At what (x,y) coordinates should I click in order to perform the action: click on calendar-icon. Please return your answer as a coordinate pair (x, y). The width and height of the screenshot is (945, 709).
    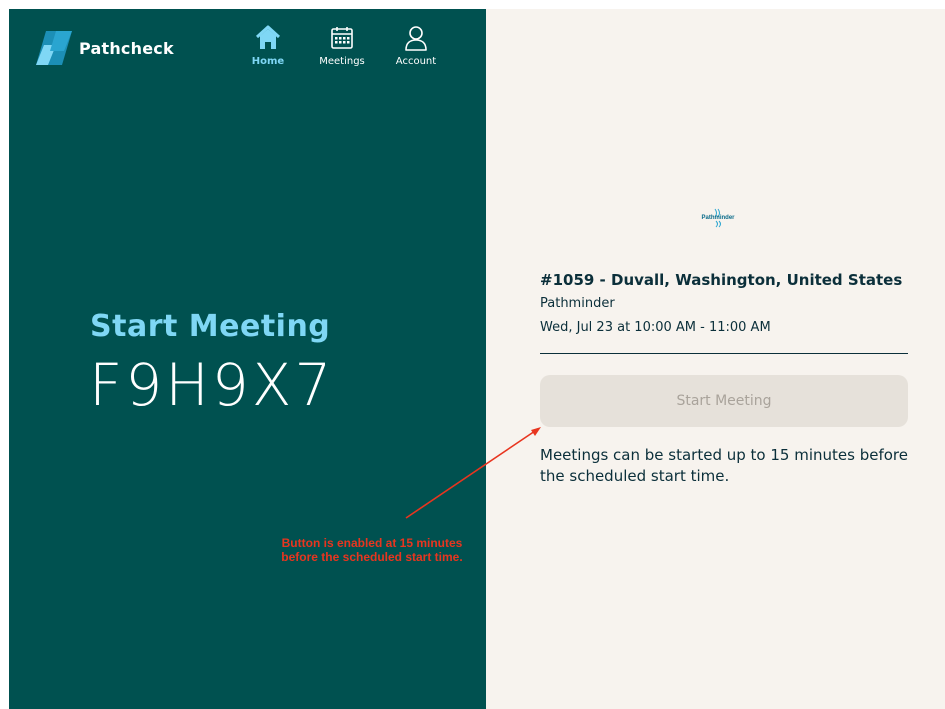
    Looking at the image, I should click on (342, 38).